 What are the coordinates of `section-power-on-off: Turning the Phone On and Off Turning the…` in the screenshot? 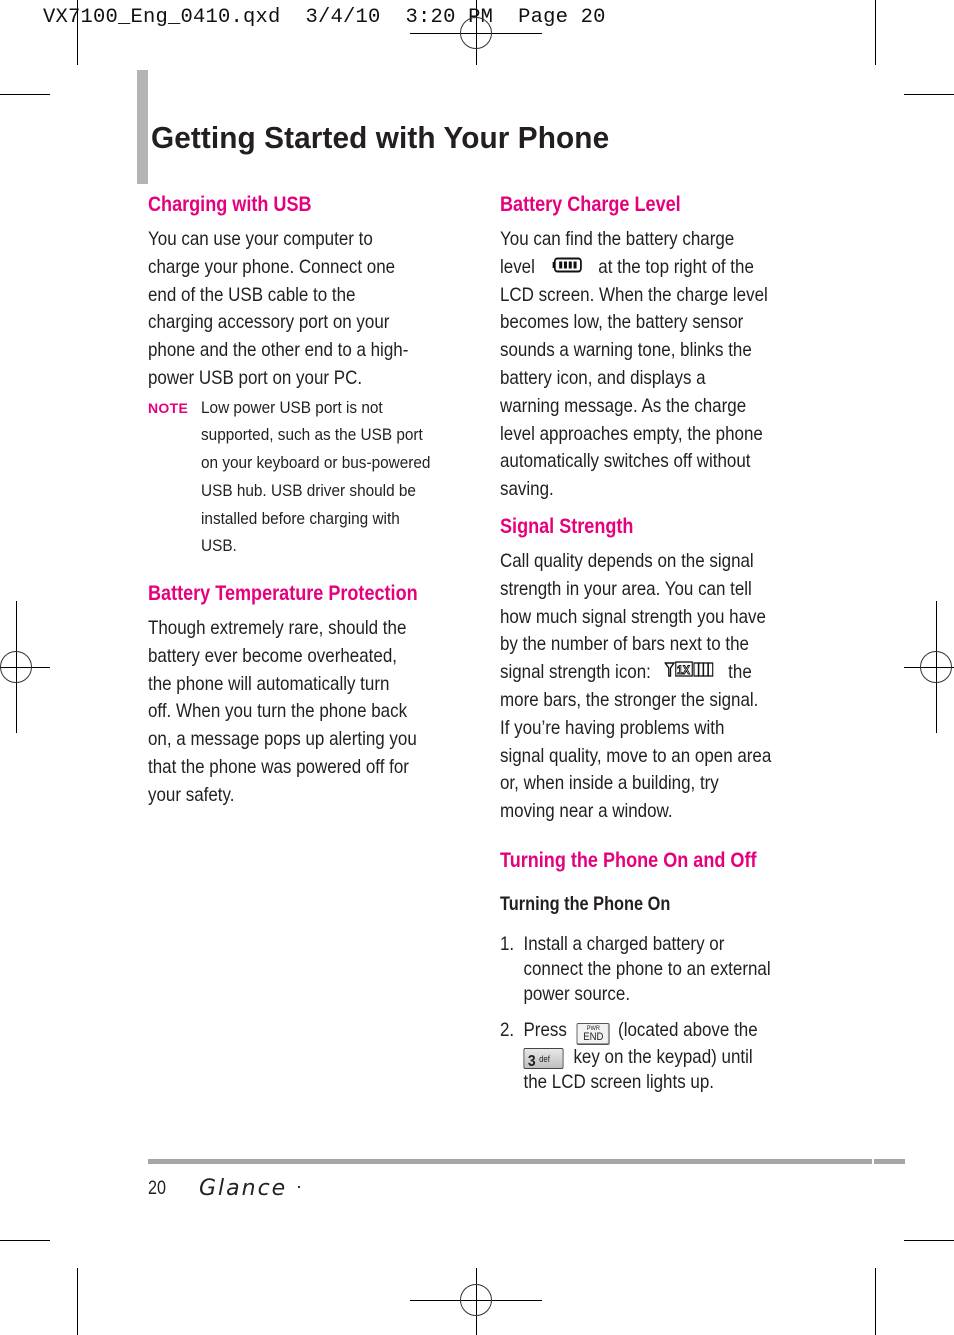 It's located at (655, 970).